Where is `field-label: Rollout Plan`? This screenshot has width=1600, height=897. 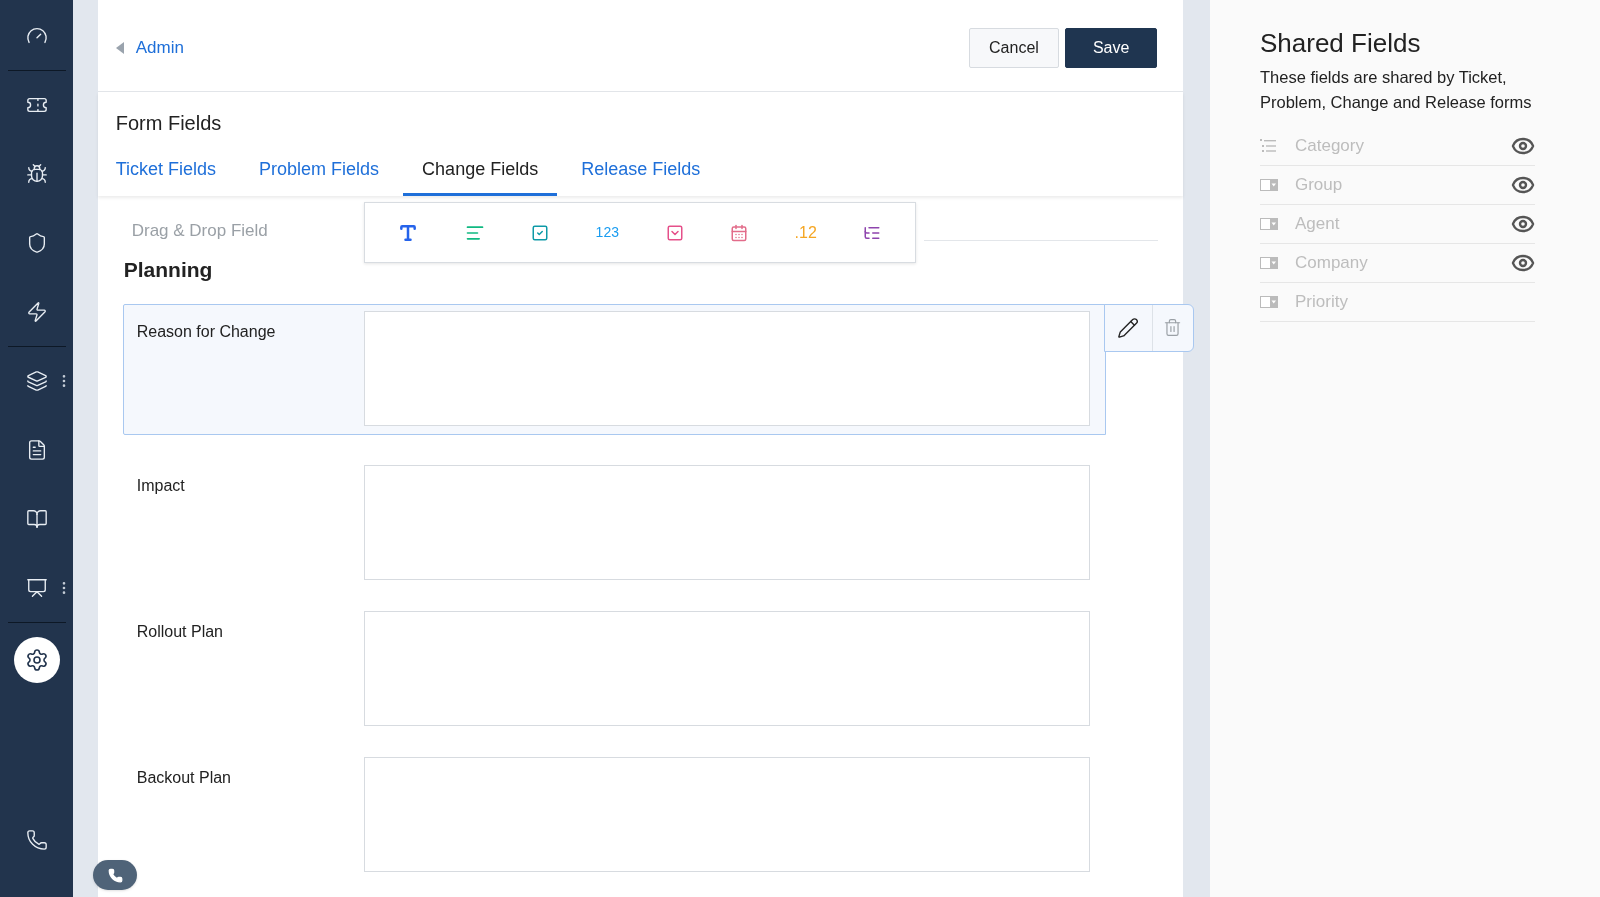 field-label: Rollout Plan is located at coordinates (179, 631).